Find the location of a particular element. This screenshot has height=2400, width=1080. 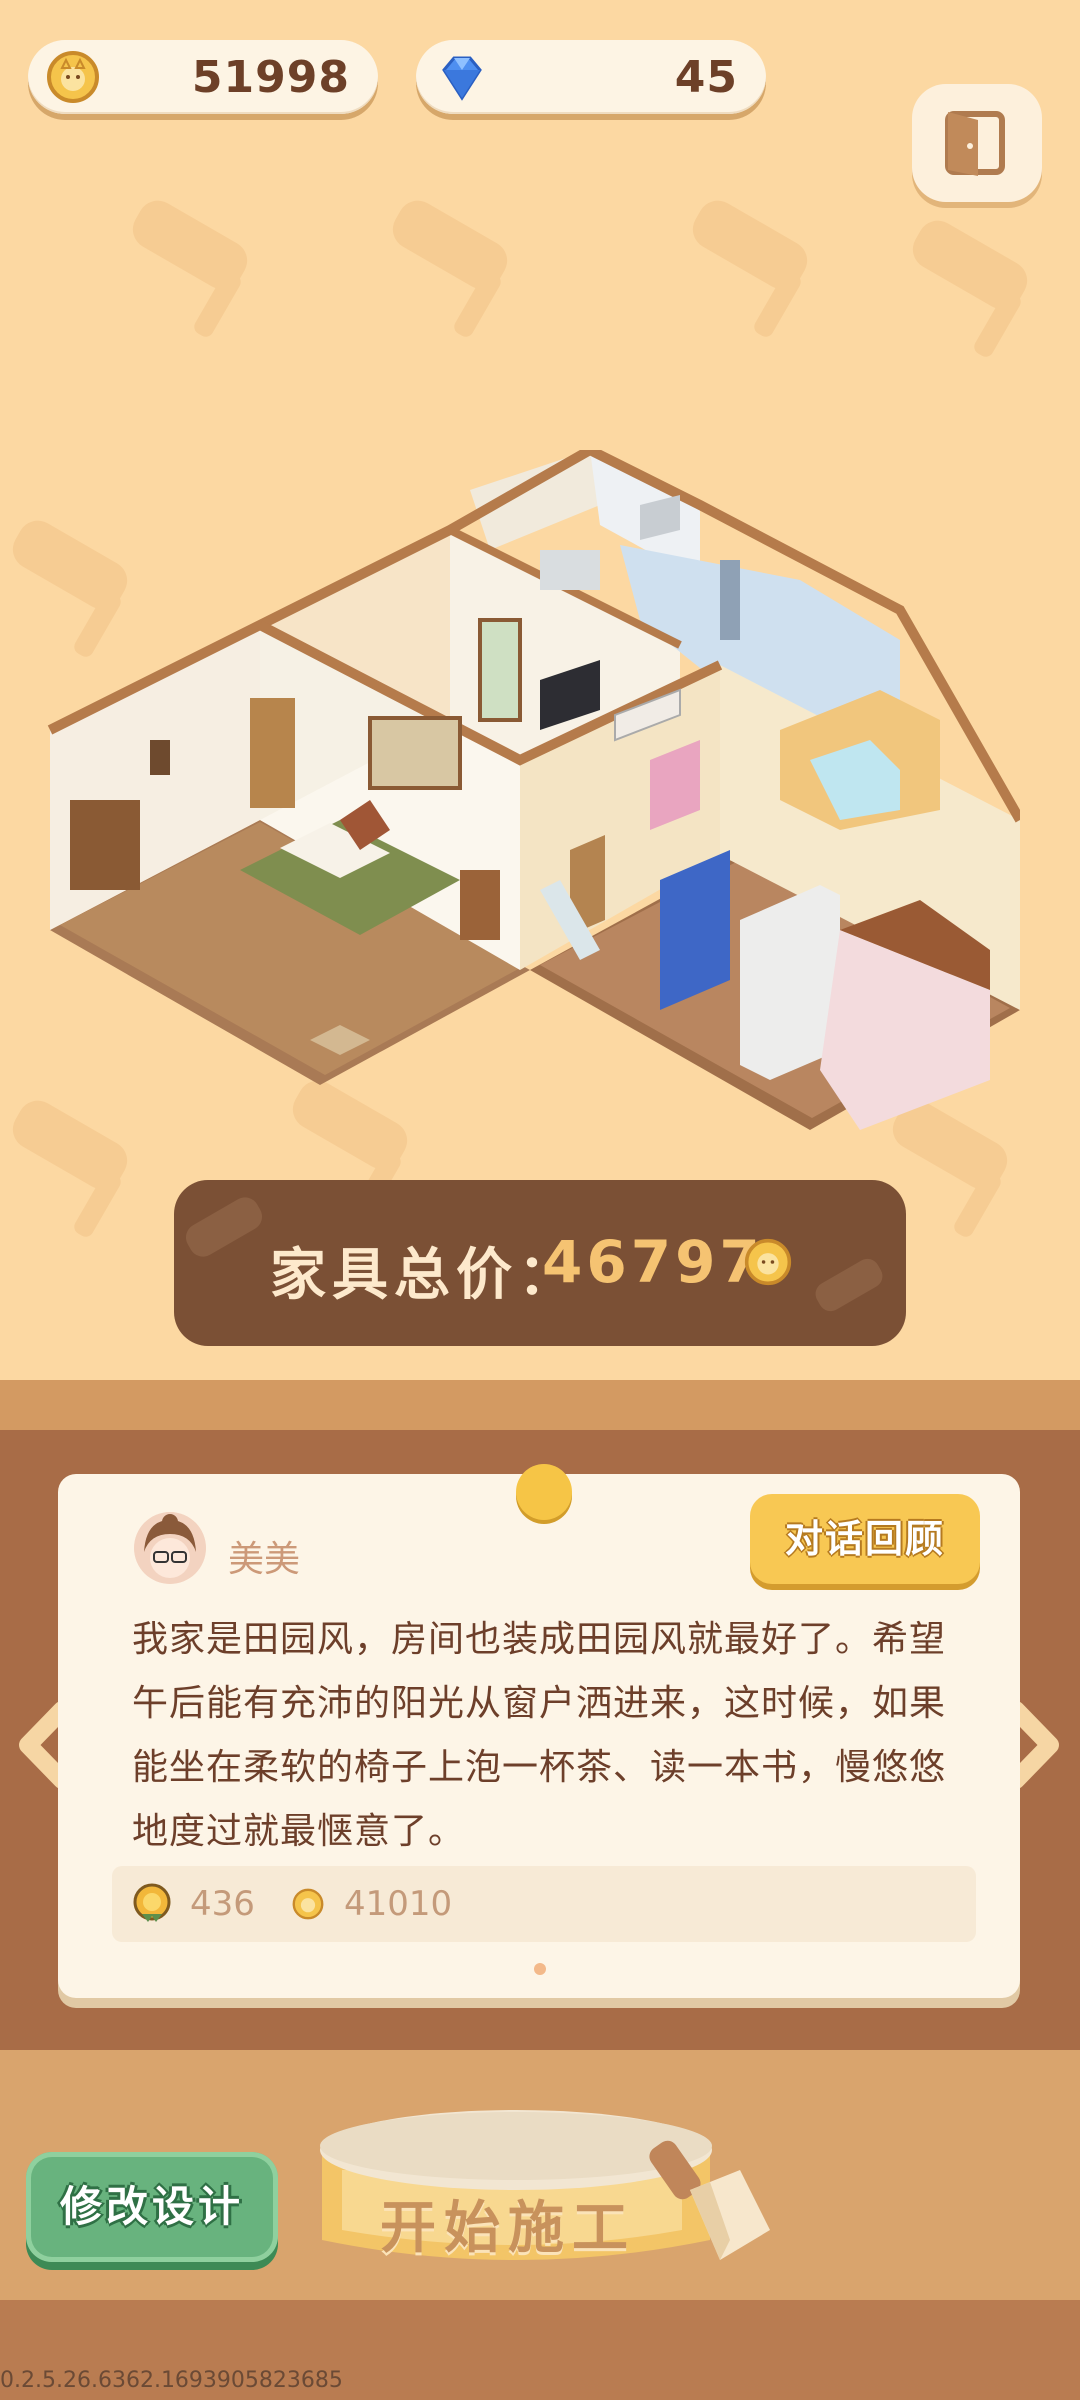

start-construction-label: 开始施工 is located at coordinates (508, 2228).